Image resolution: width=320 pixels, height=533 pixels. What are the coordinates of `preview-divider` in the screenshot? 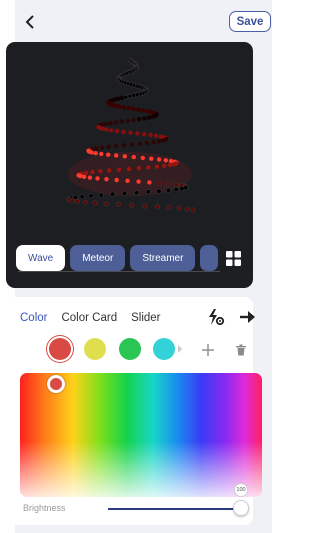 It's located at (129, 271).